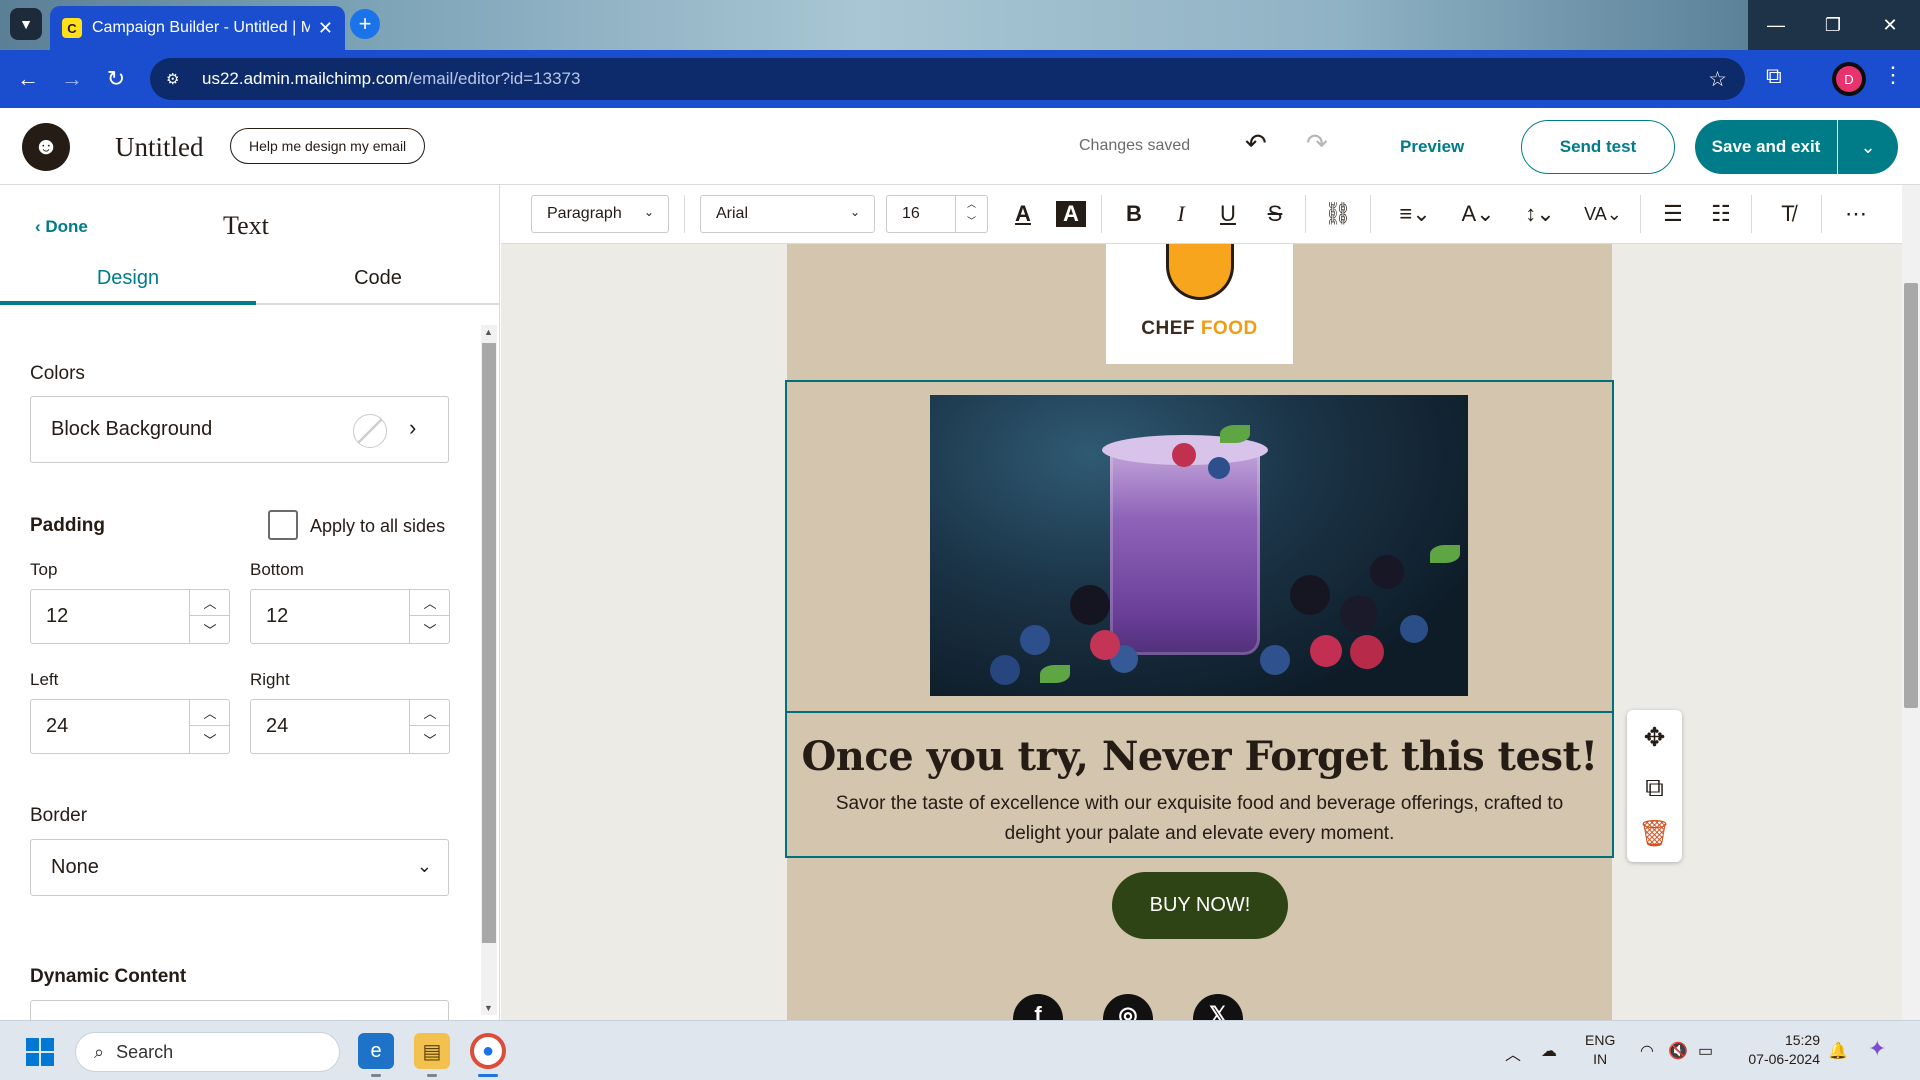 The image size is (1920, 1080). I want to click on tab-search-menu-icon: ▼, so click(26, 24).